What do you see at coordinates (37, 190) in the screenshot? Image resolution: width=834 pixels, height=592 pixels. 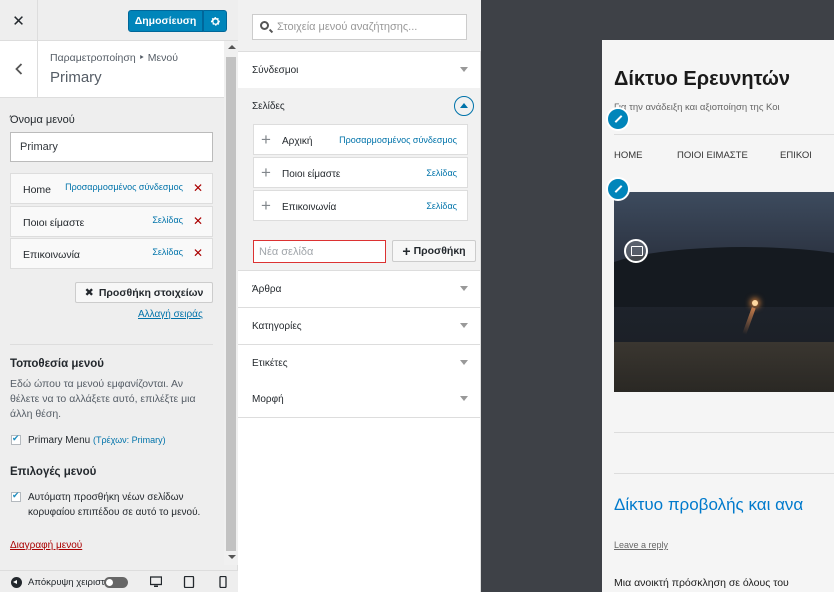 I see `menu-item-title: Home` at bounding box center [37, 190].